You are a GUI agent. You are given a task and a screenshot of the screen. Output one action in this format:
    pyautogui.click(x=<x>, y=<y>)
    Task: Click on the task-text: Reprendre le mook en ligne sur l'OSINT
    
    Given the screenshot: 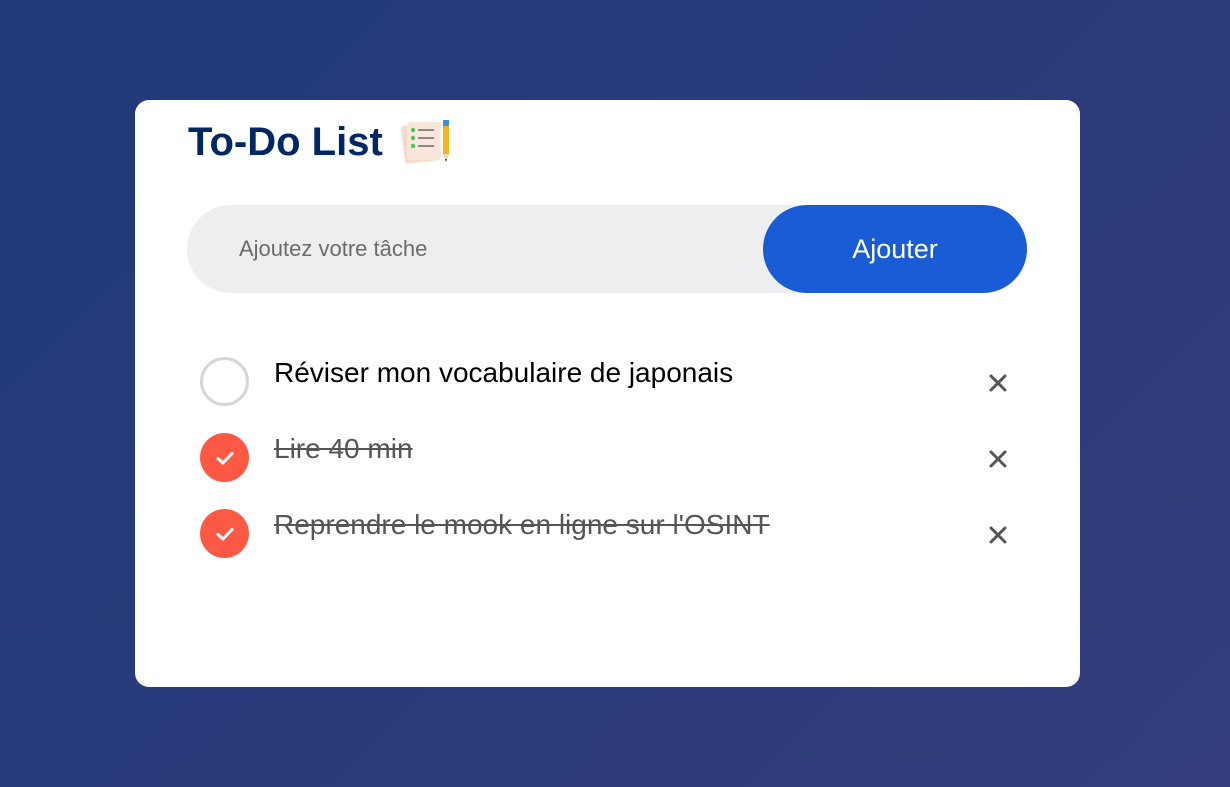 What is the action you would take?
    pyautogui.click(x=522, y=524)
    